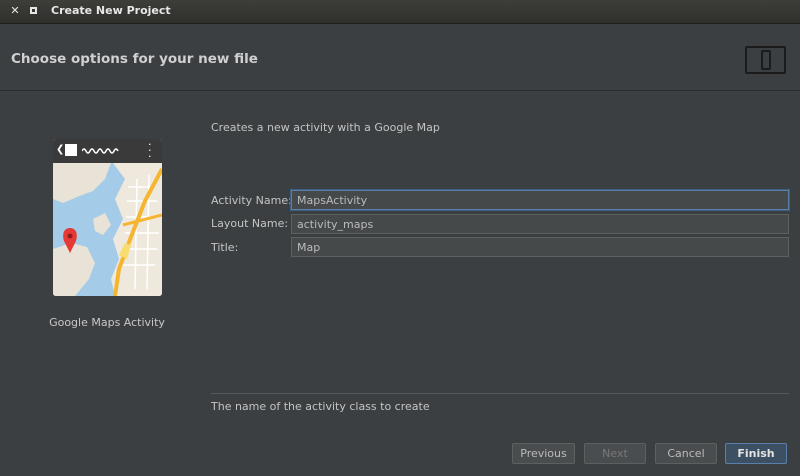  I want to click on layout-name-label: Layout Name:, so click(250, 223).